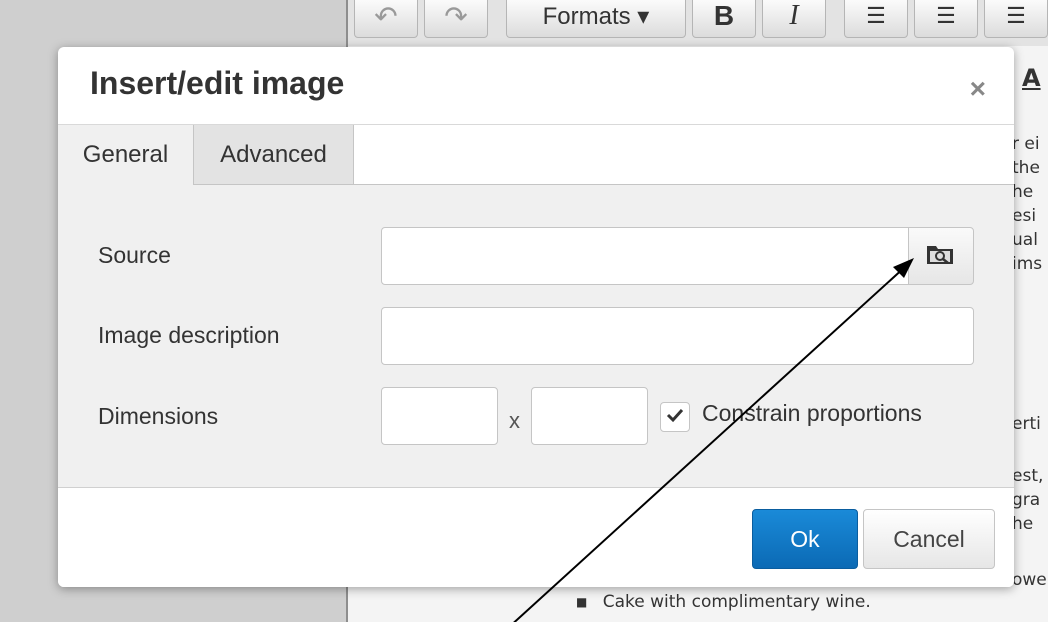  I want to click on list-item: ■ Cake with complimentary wine., so click(723, 602).